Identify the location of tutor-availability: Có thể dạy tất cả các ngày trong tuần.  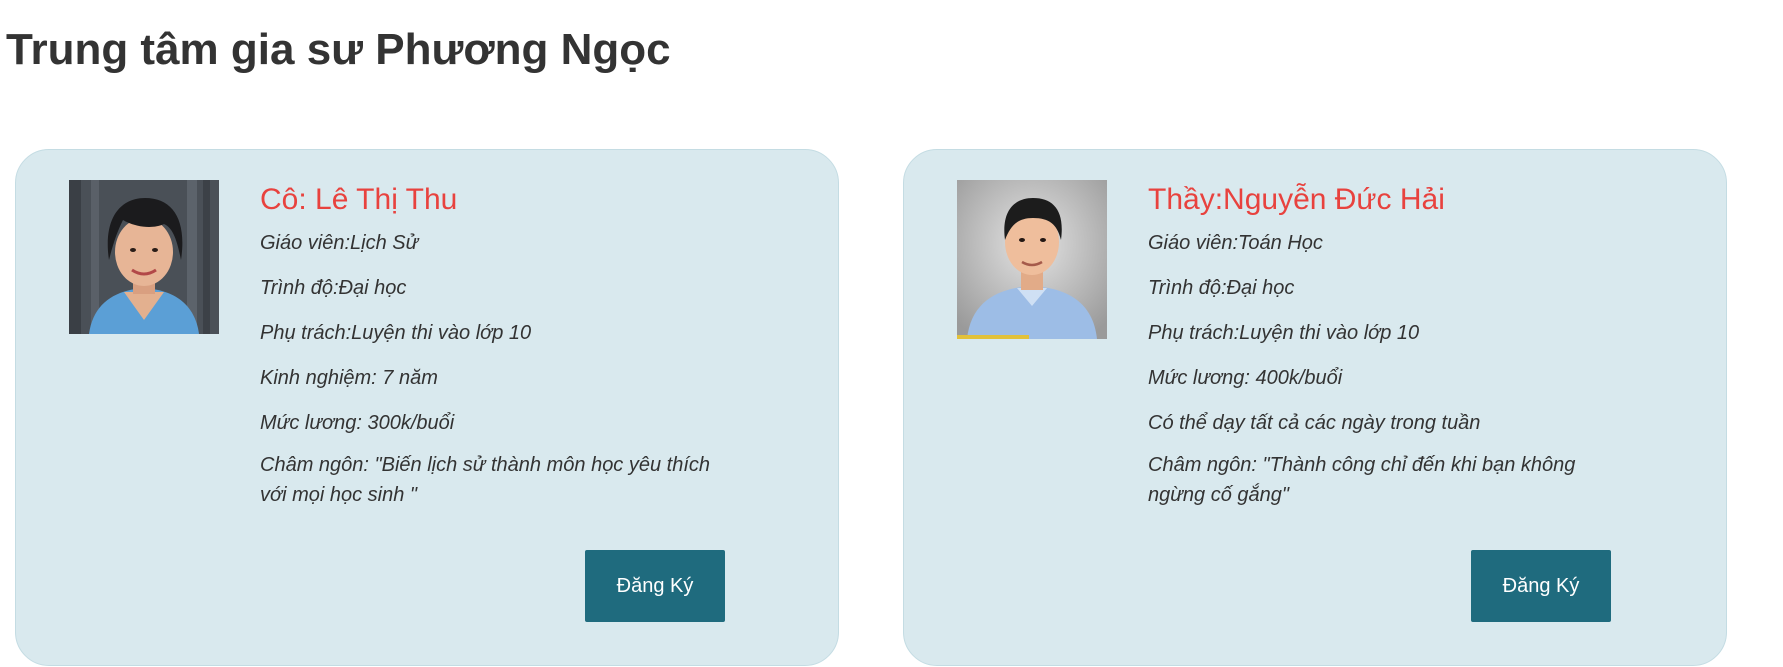
(1314, 423).